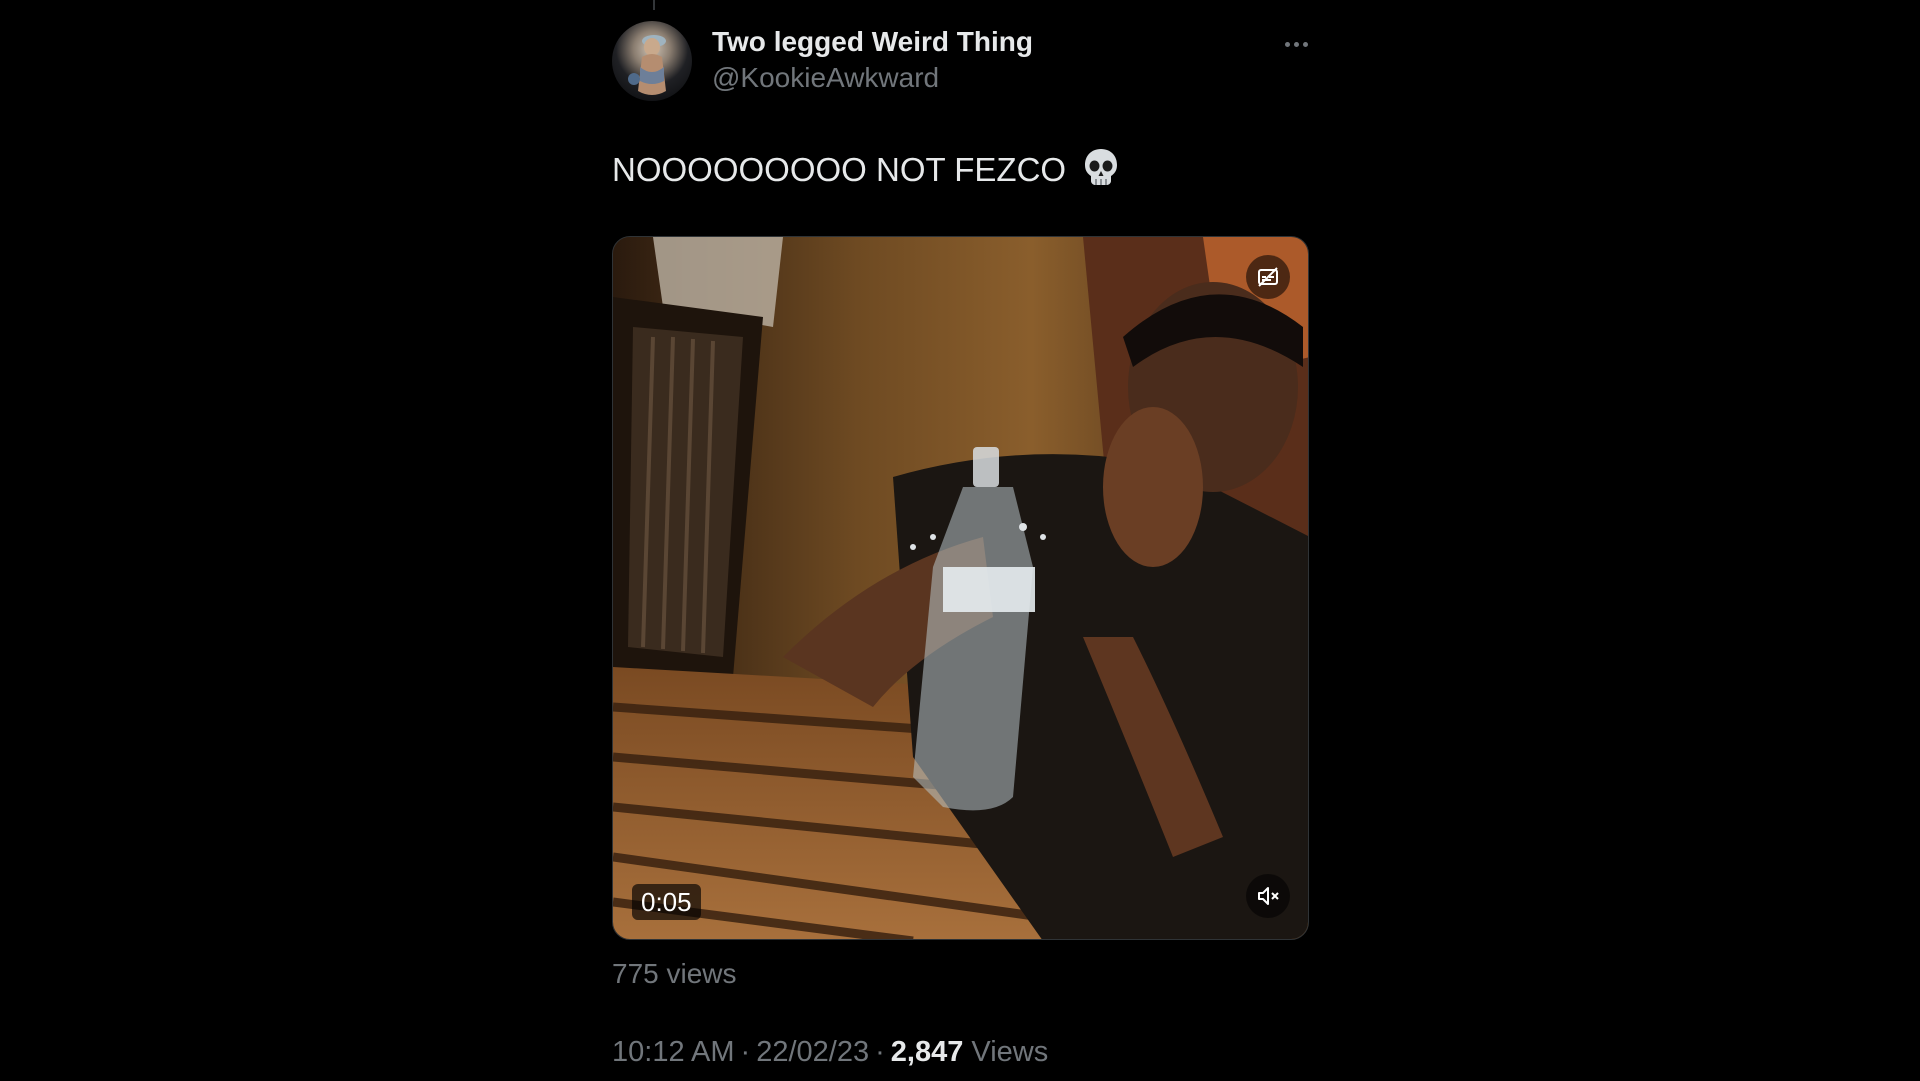 The width and height of the screenshot is (1920, 1081). I want to click on author-handle: @KookieAwkward, so click(872, 78).